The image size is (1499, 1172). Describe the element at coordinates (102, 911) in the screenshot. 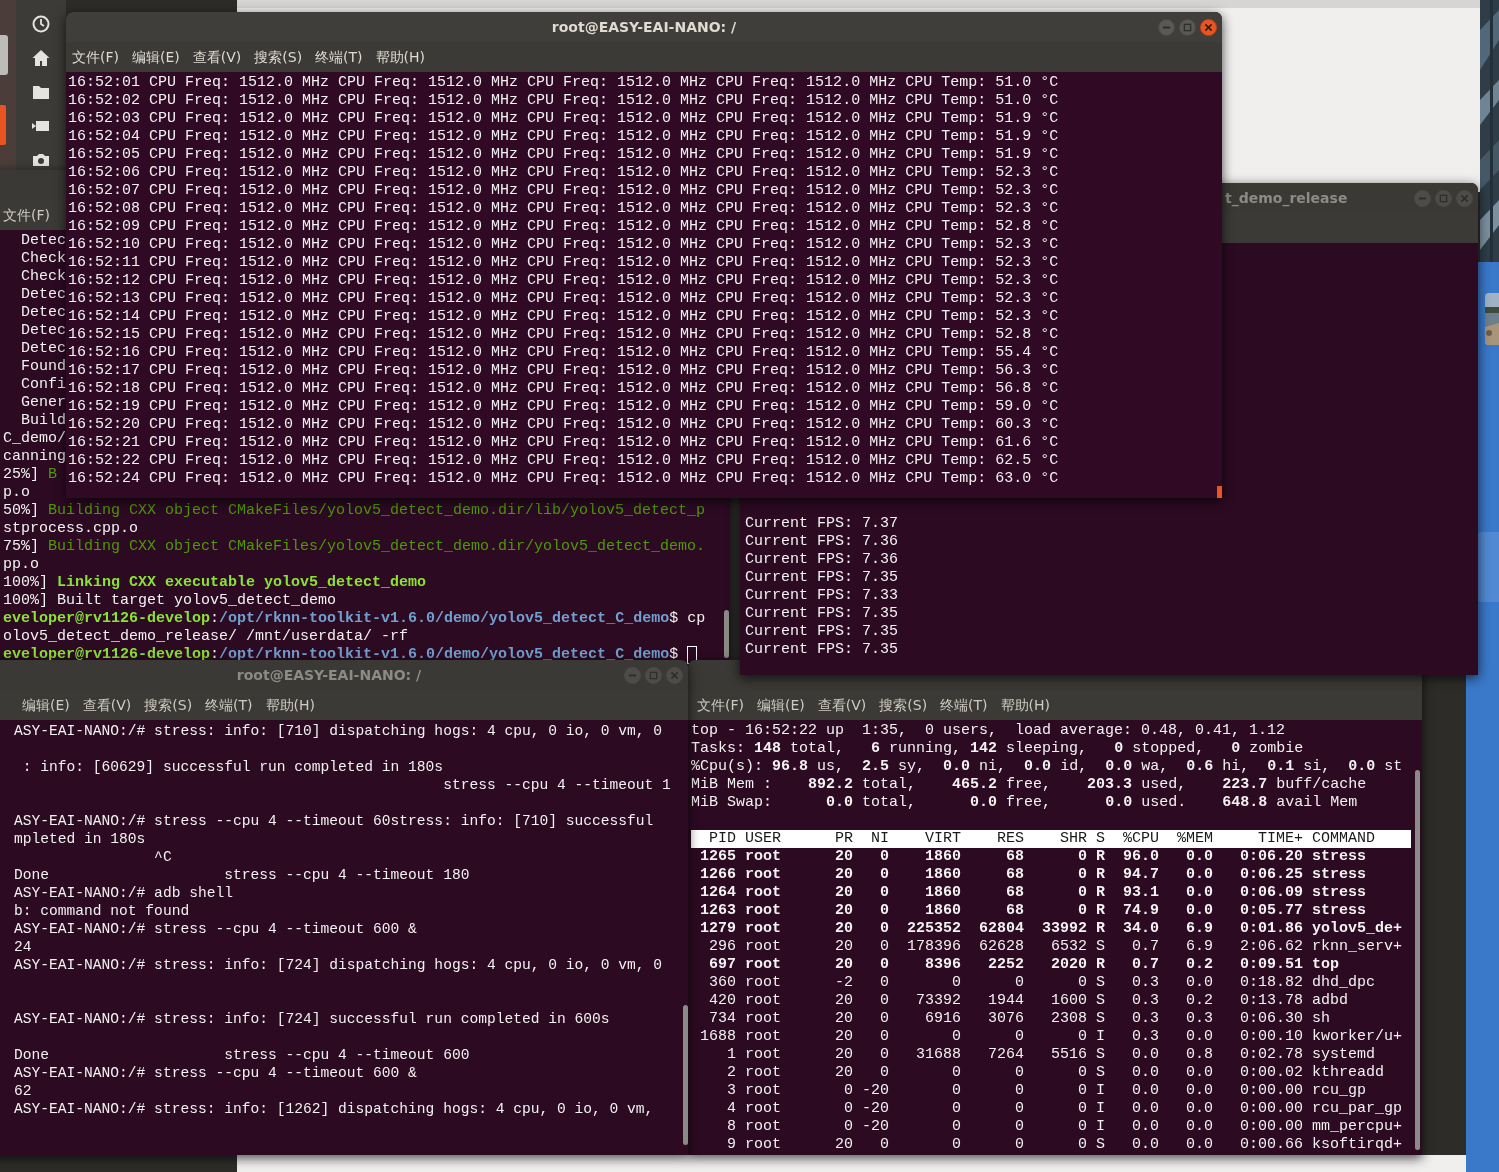

I see `terminal-line: b: command not found` at that location.